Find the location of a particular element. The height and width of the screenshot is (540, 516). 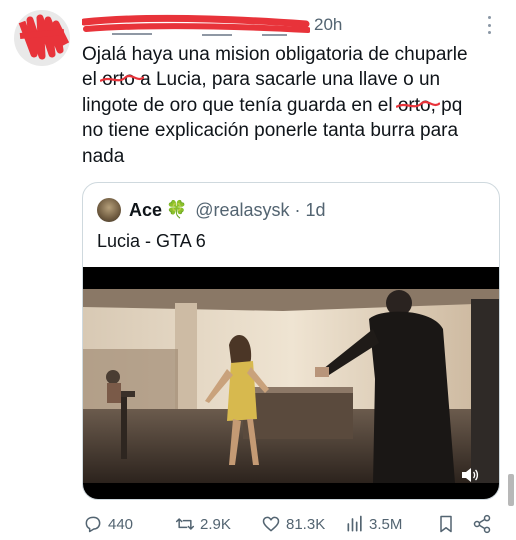

more-vertical-icon is located at coordinates (489, 25).